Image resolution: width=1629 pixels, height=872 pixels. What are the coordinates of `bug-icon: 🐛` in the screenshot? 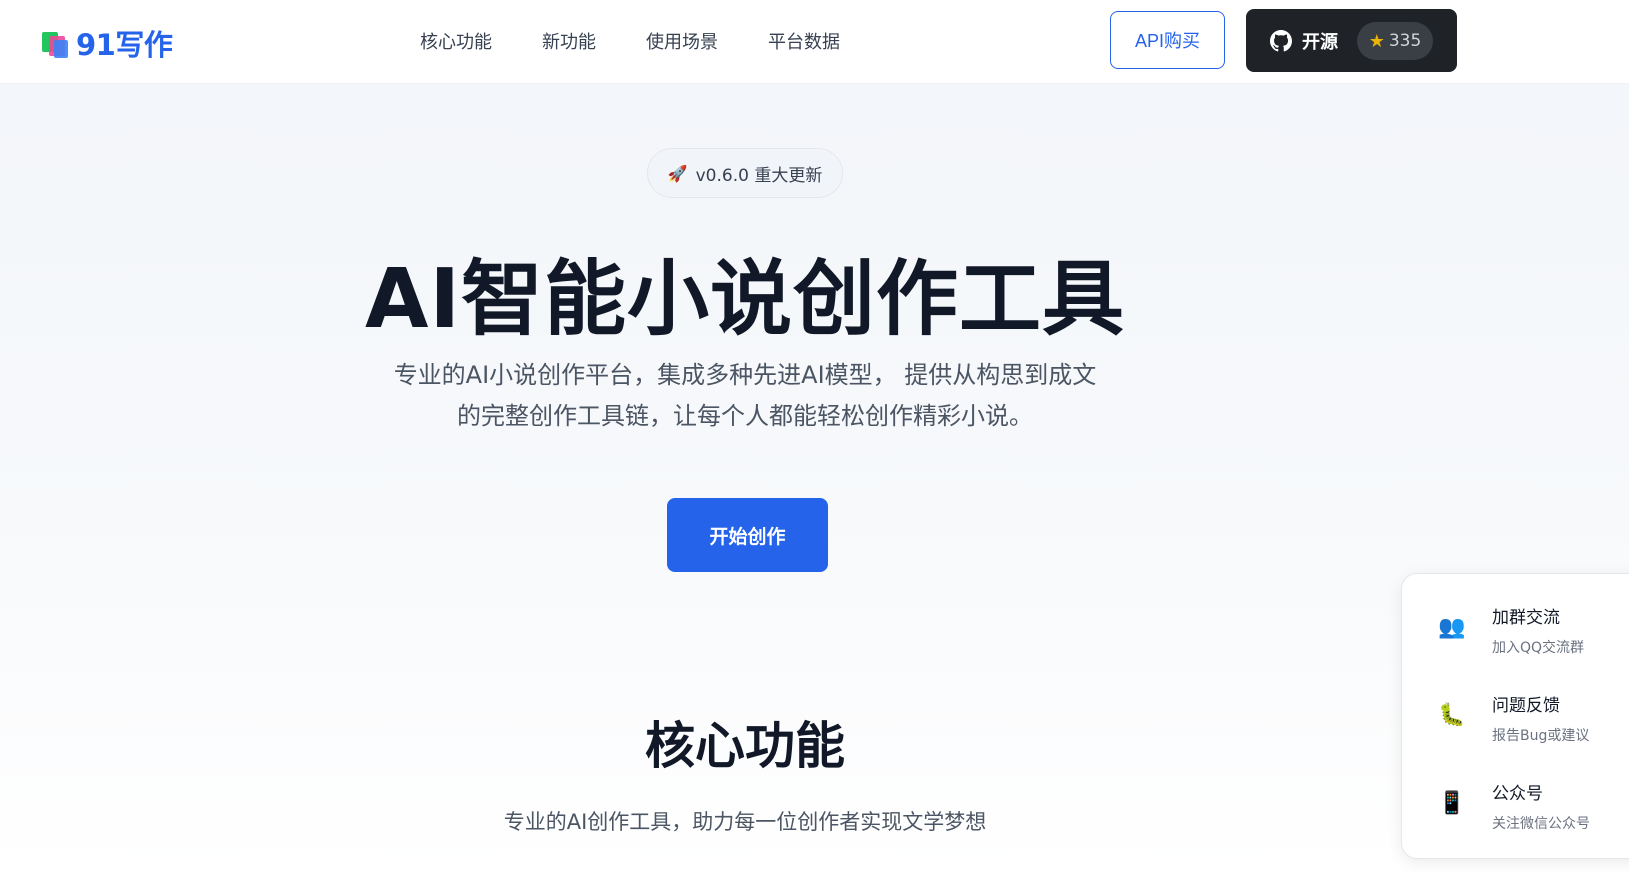 It's located at (1452, 715).